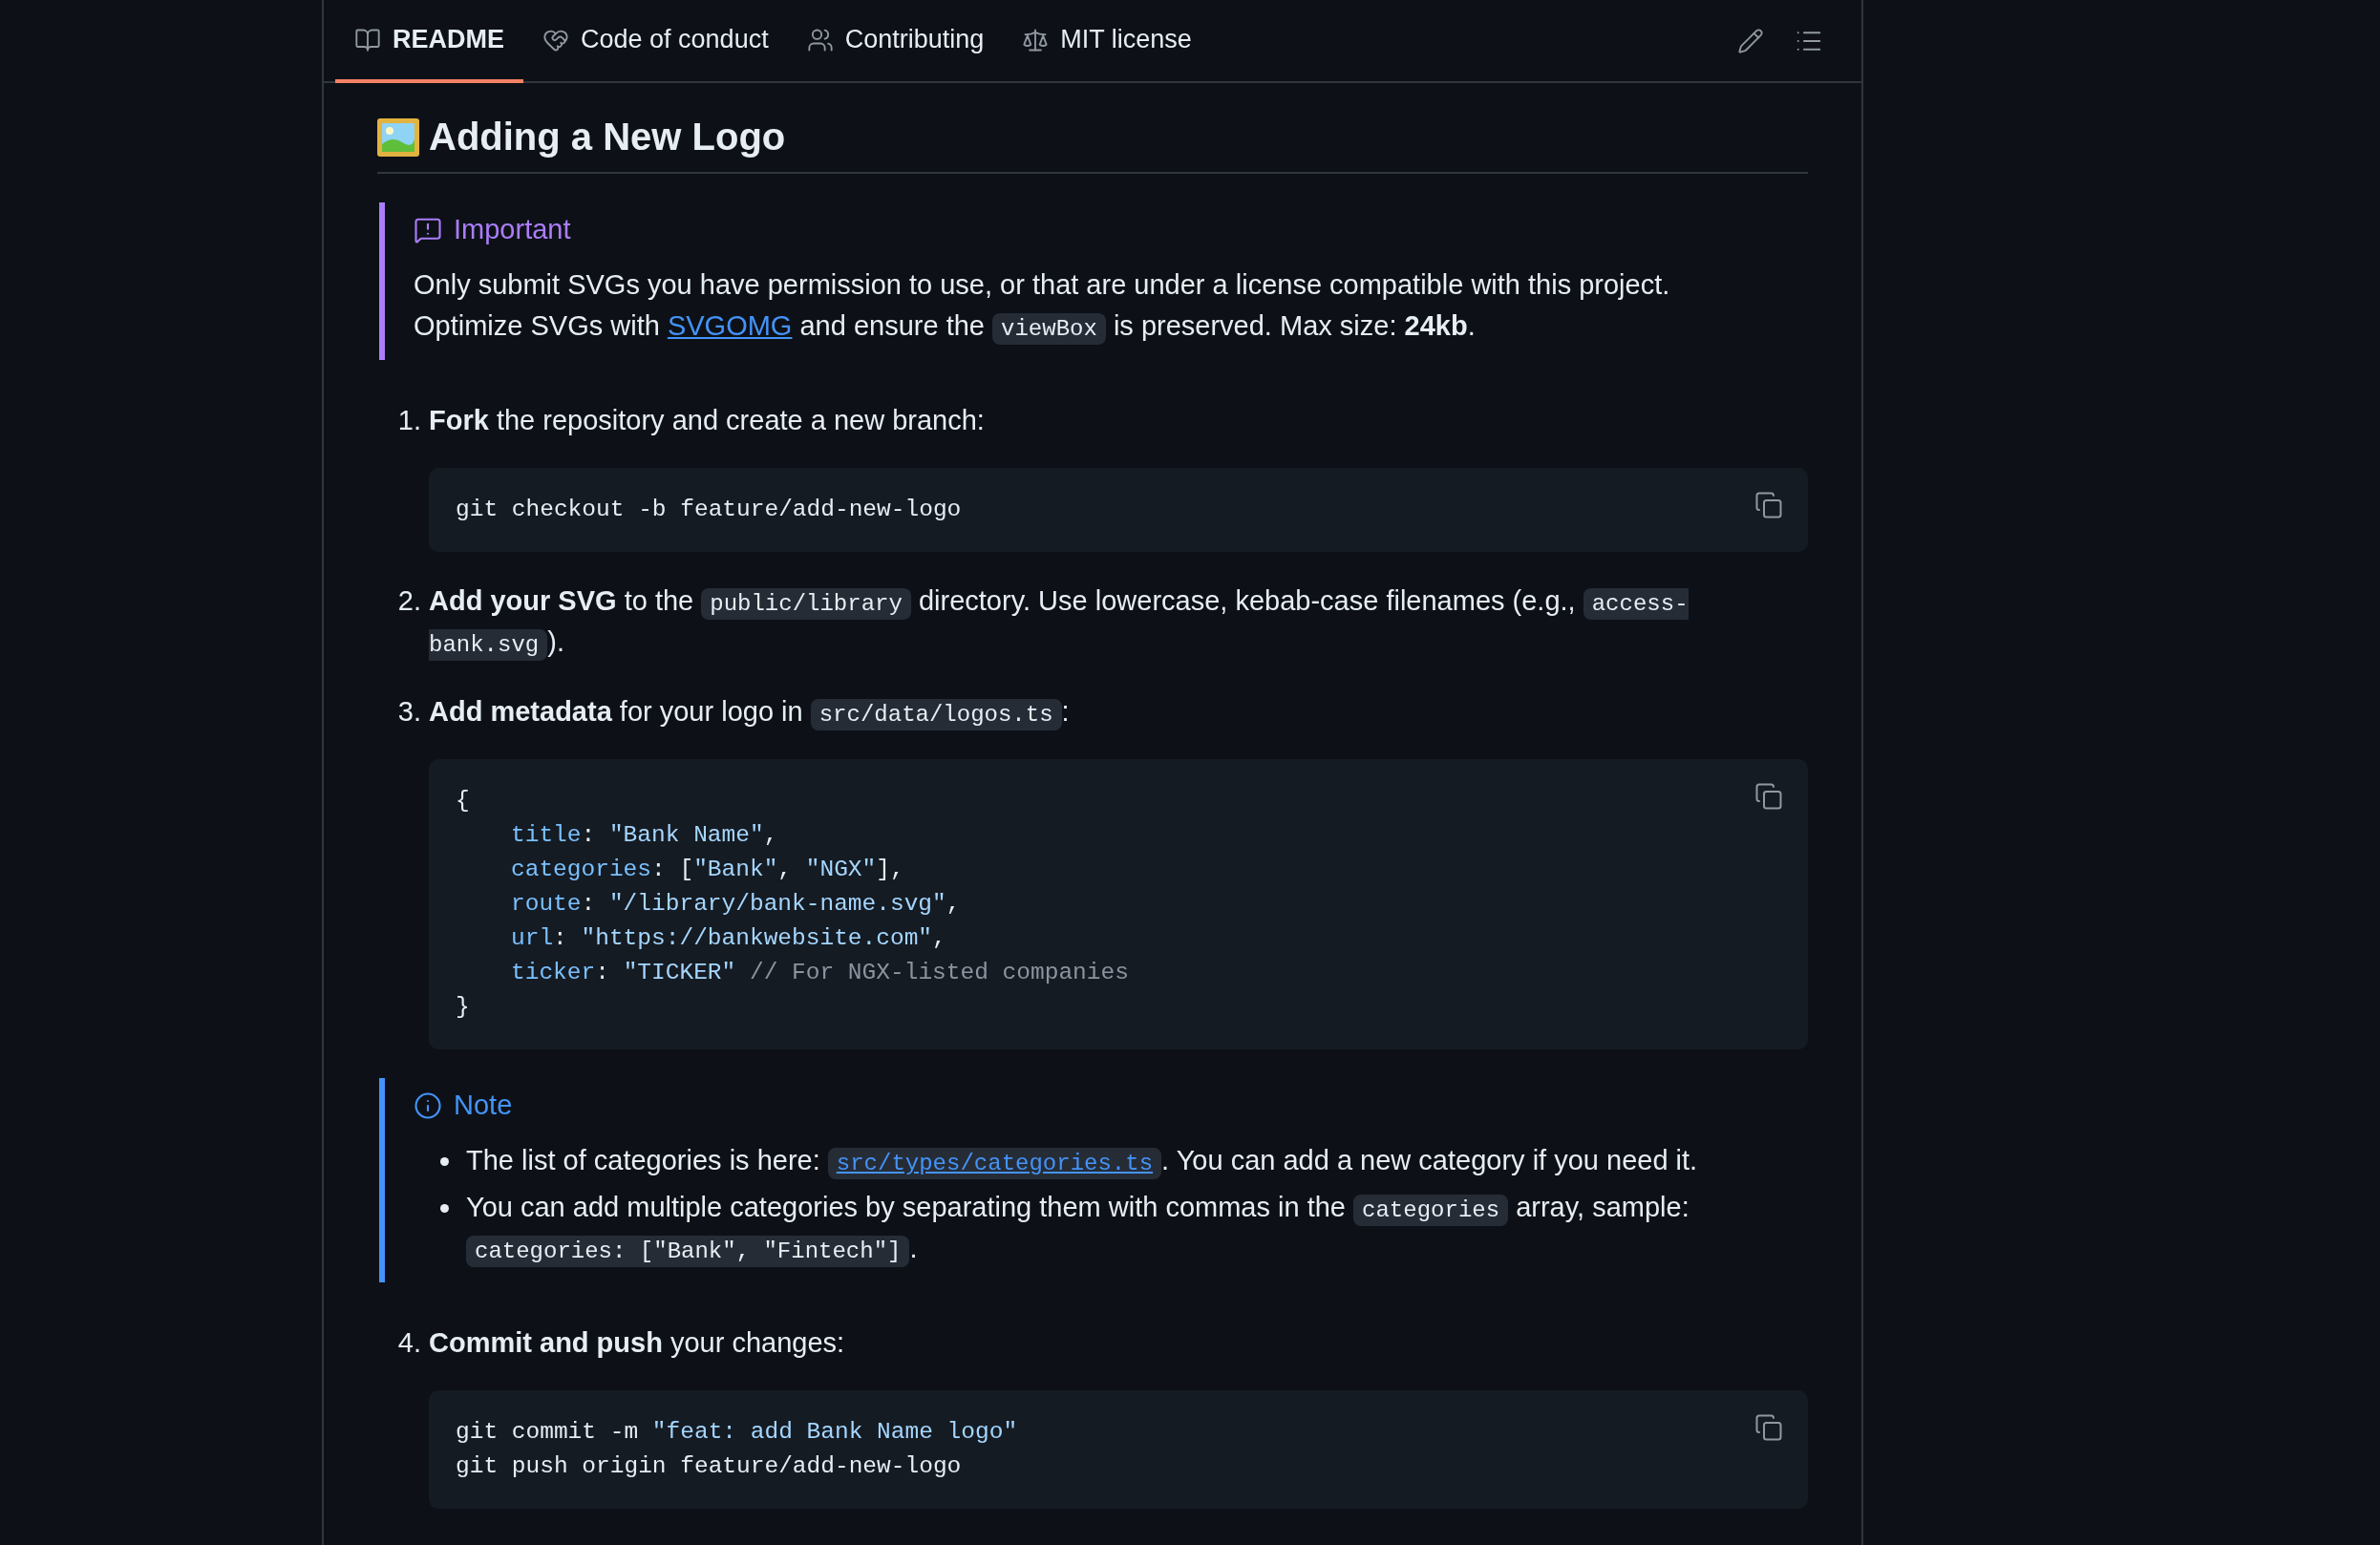  Describe the element at coordinates (708, 420) in the screenshot. I see `step-text: Fork the repository and create a new branch:` at that location.